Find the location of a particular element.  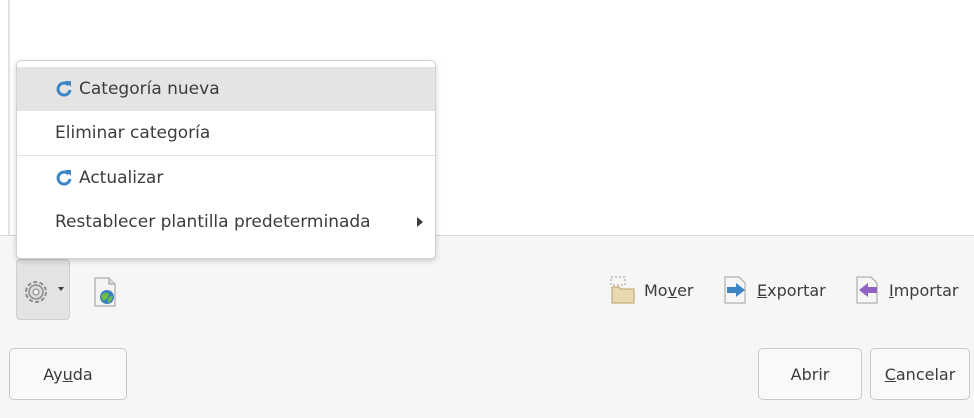

import-label: Importar is located at coordinates (924, 290).